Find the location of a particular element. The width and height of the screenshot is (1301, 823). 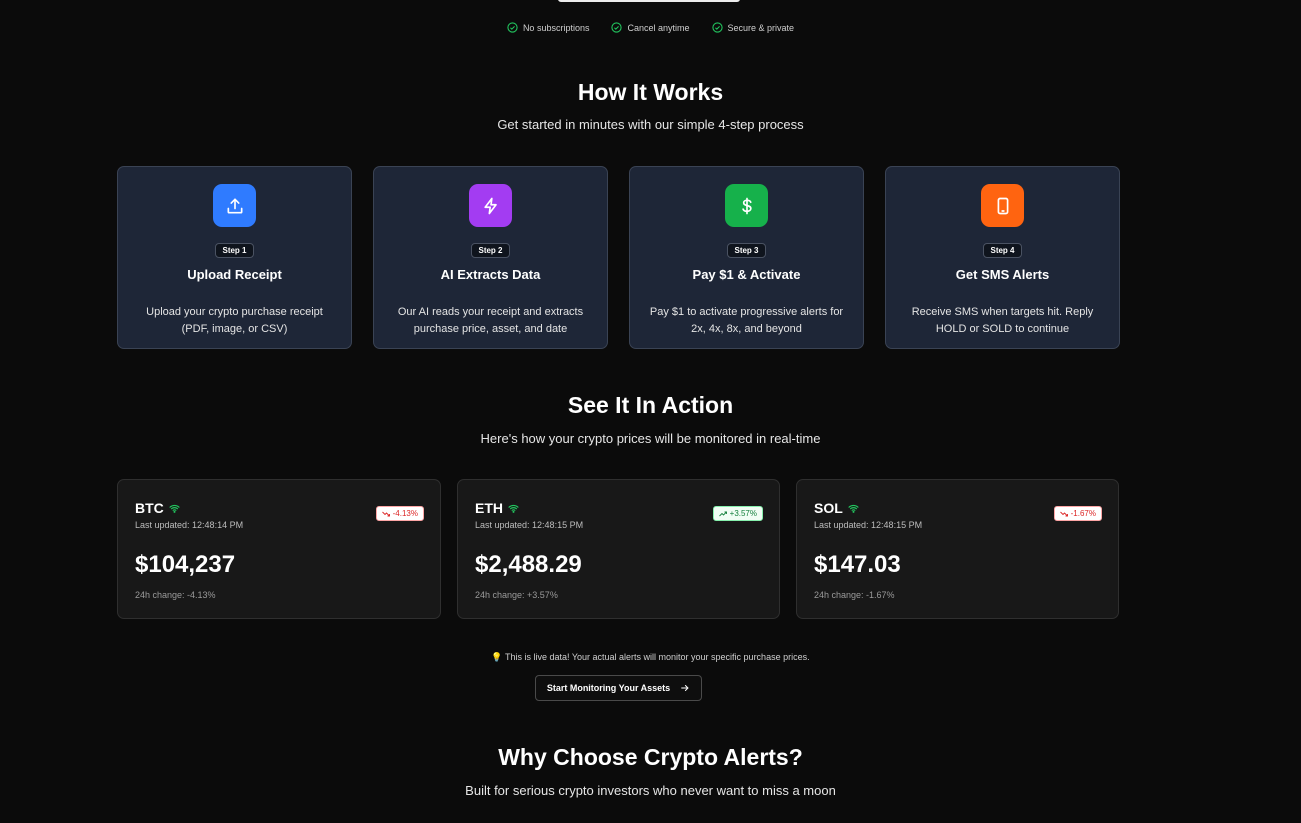

change-pill: +3.57% is located at coordinates (737, 513).